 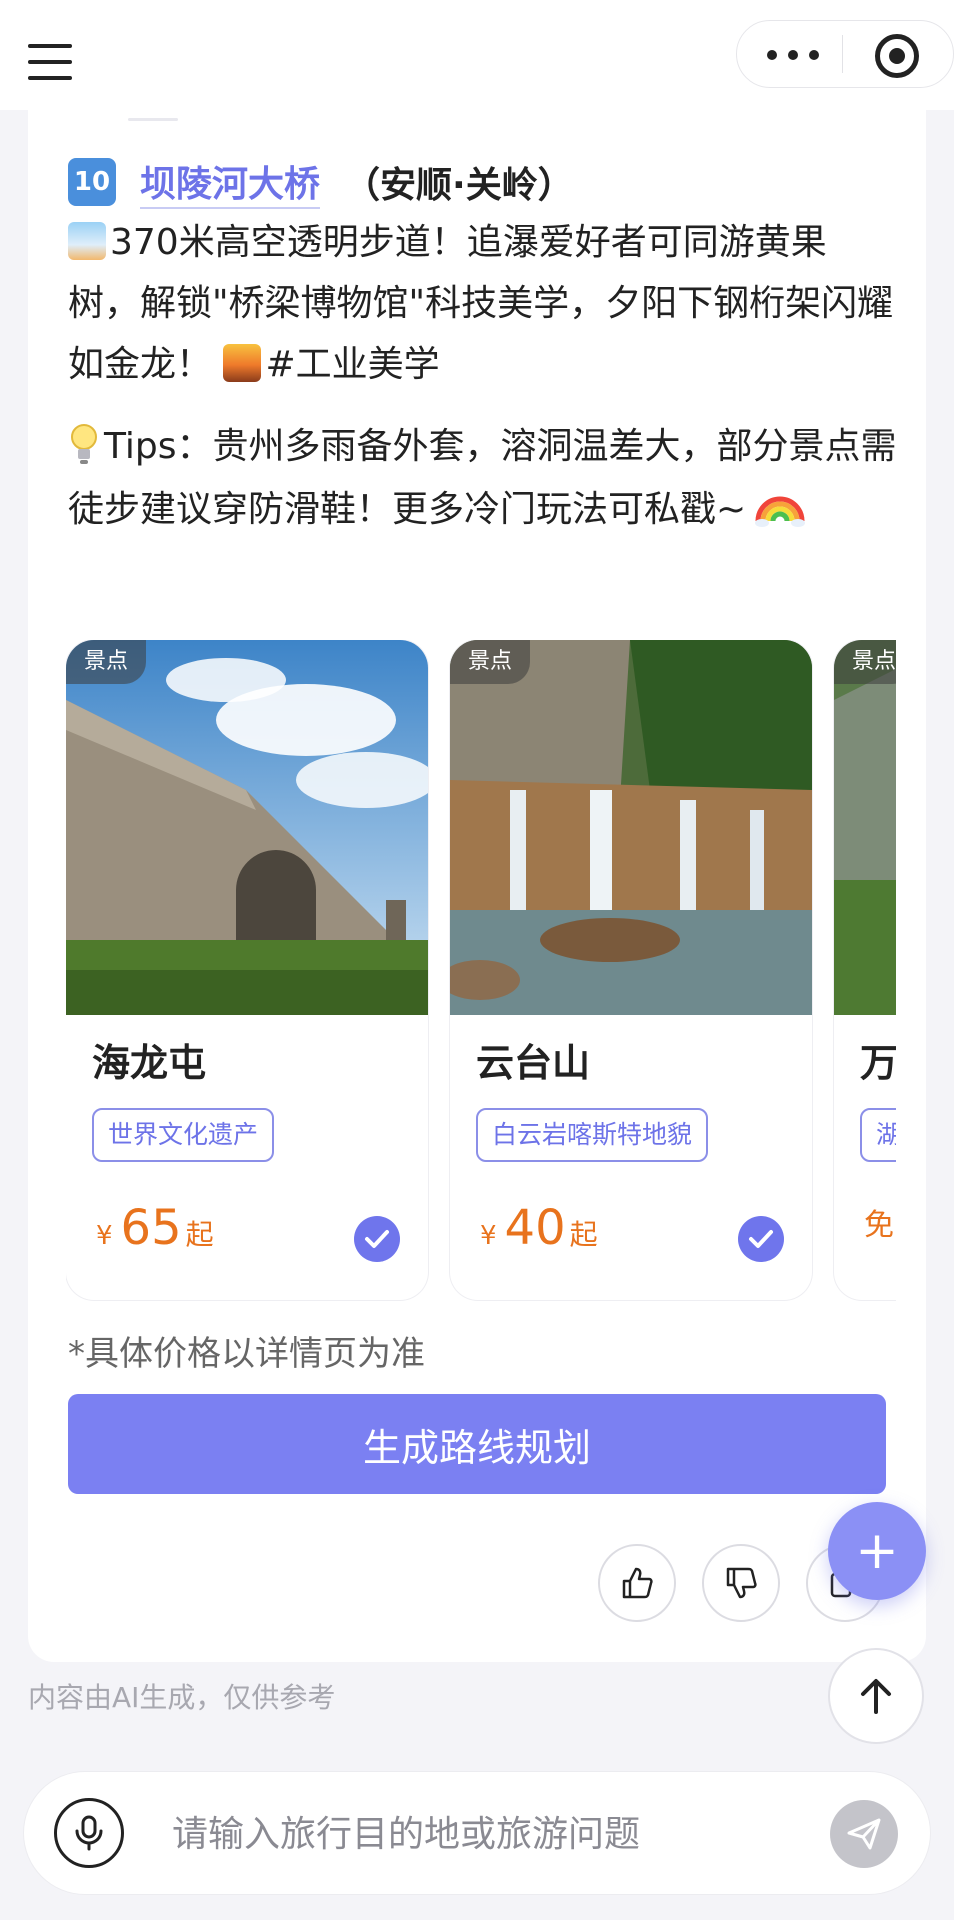 I want to click on mini-program-capsule, so click(x=845, y=54).